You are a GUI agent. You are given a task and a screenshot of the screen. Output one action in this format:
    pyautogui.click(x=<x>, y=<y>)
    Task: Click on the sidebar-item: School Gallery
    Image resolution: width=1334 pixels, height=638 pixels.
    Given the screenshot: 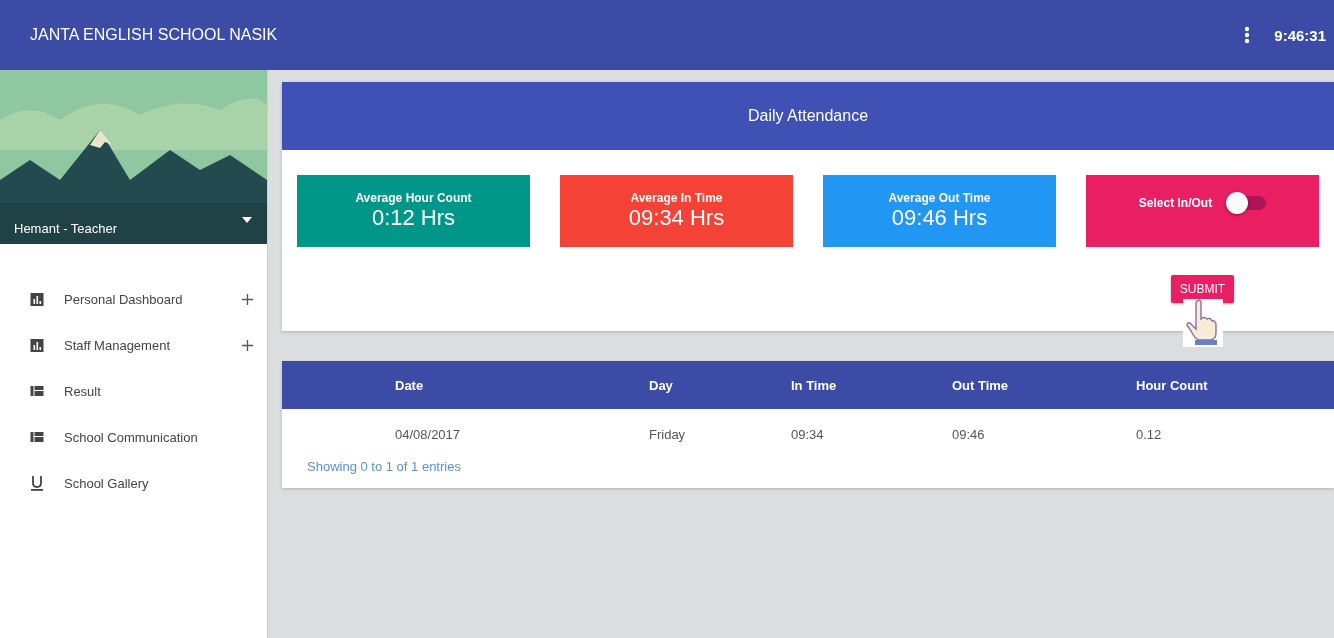 What is the action you would take?
    pyautogui.click(x=133, y=483)
    